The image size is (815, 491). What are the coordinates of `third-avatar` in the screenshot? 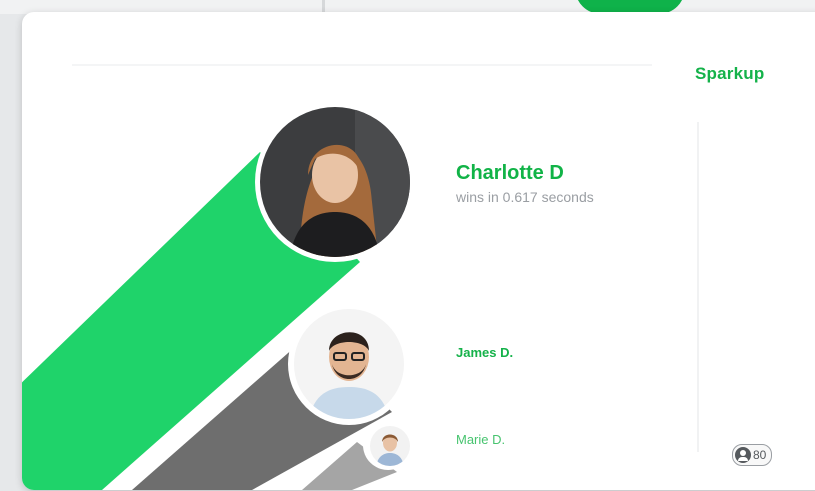 It's located at (390, 446).